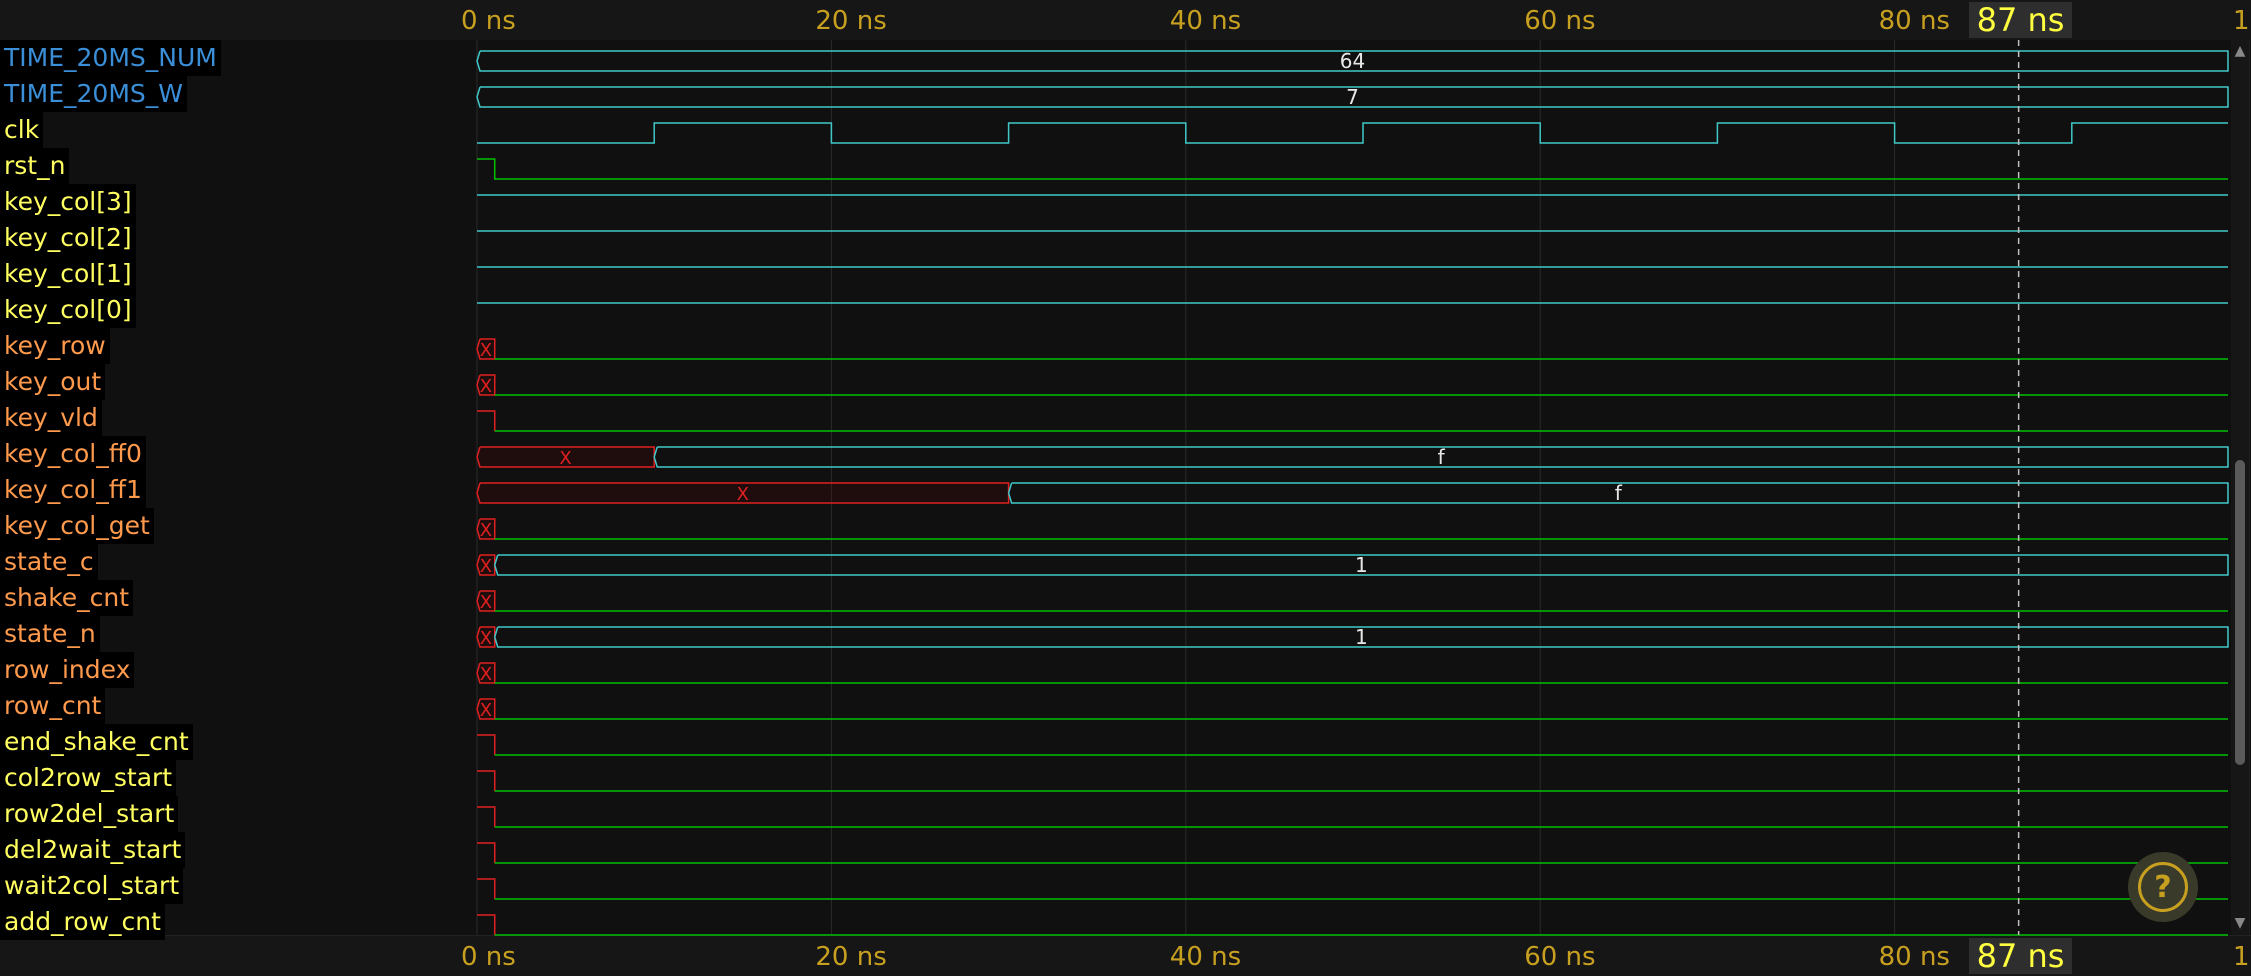 The height and width of the screenshot is (976, 2251). Describe the element at coordinates (1352, 61) in the screenshot. I see `bus-value-label: 64` at that location.